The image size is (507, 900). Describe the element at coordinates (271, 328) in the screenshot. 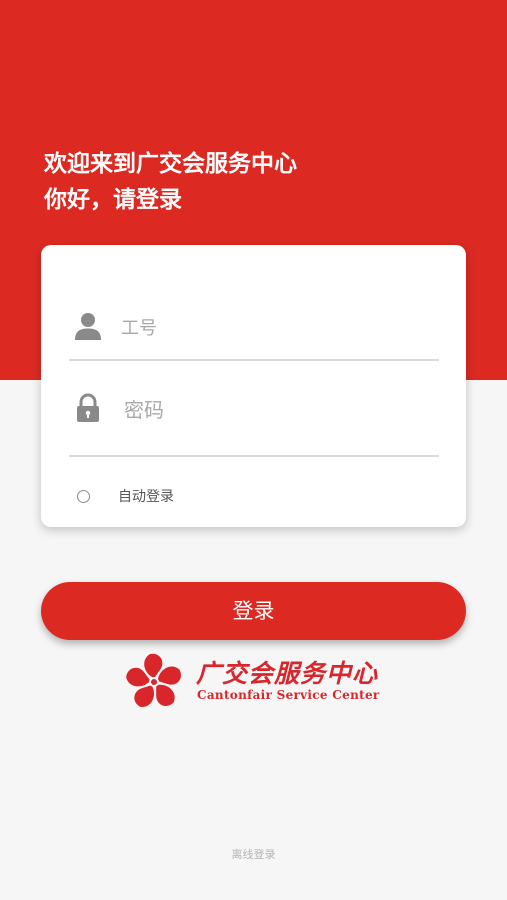

I see `employee-id-input` at that location.